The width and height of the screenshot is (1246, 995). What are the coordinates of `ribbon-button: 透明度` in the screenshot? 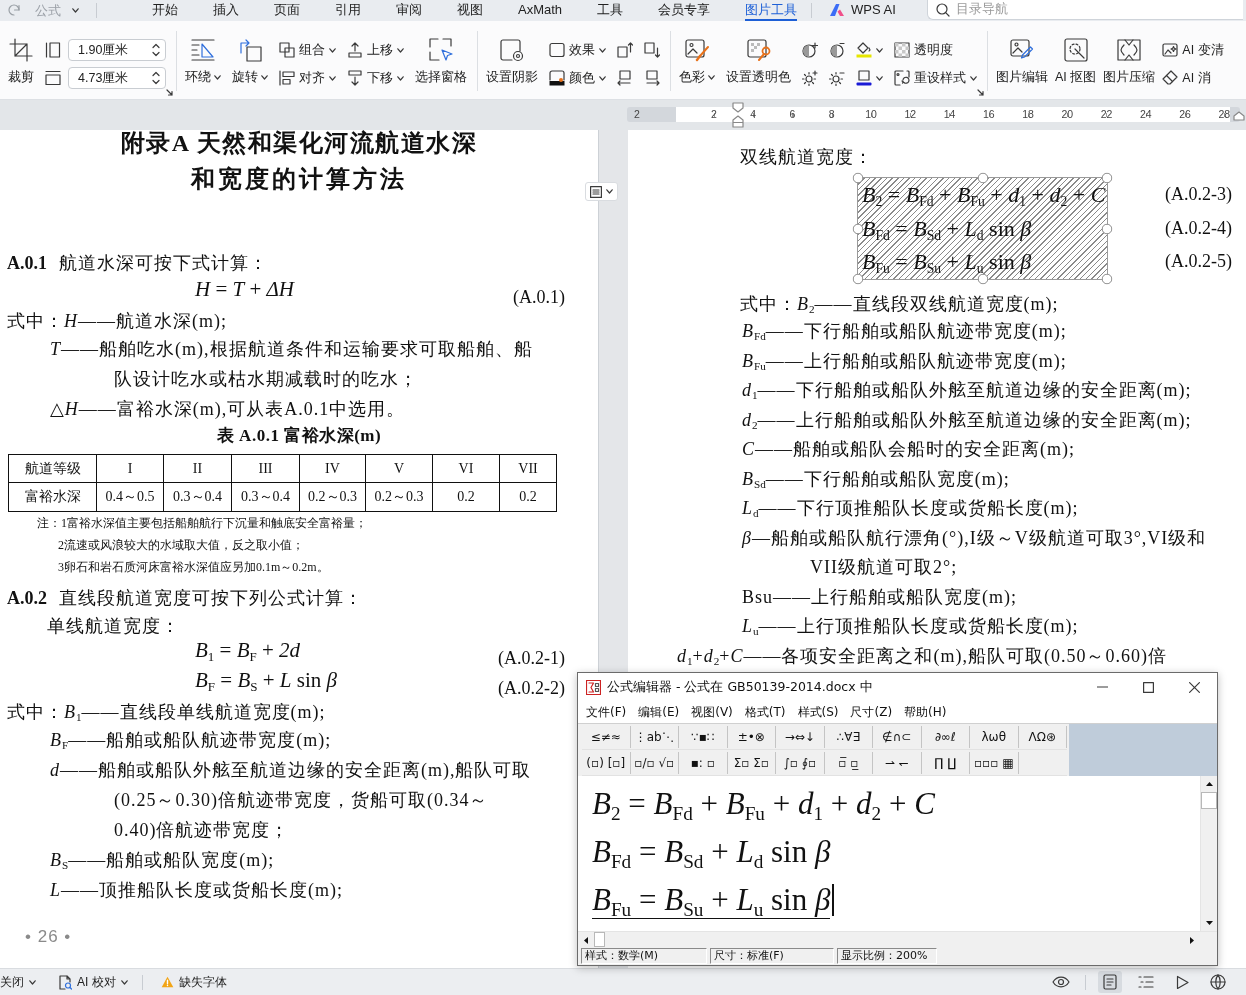 It's located at (935, 50).